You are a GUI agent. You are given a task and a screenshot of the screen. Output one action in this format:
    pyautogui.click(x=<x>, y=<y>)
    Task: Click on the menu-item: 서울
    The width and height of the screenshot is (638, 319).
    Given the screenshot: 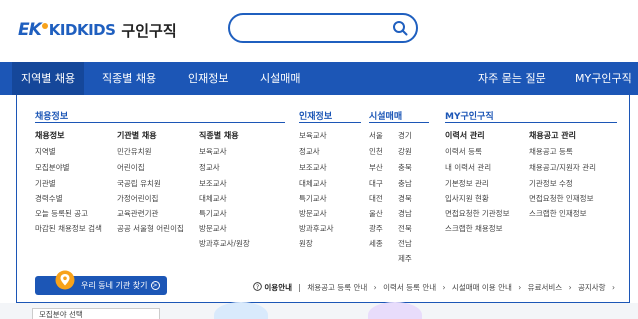 What is the action you would take?
    pyautogui.click(x=376, y=135)
    